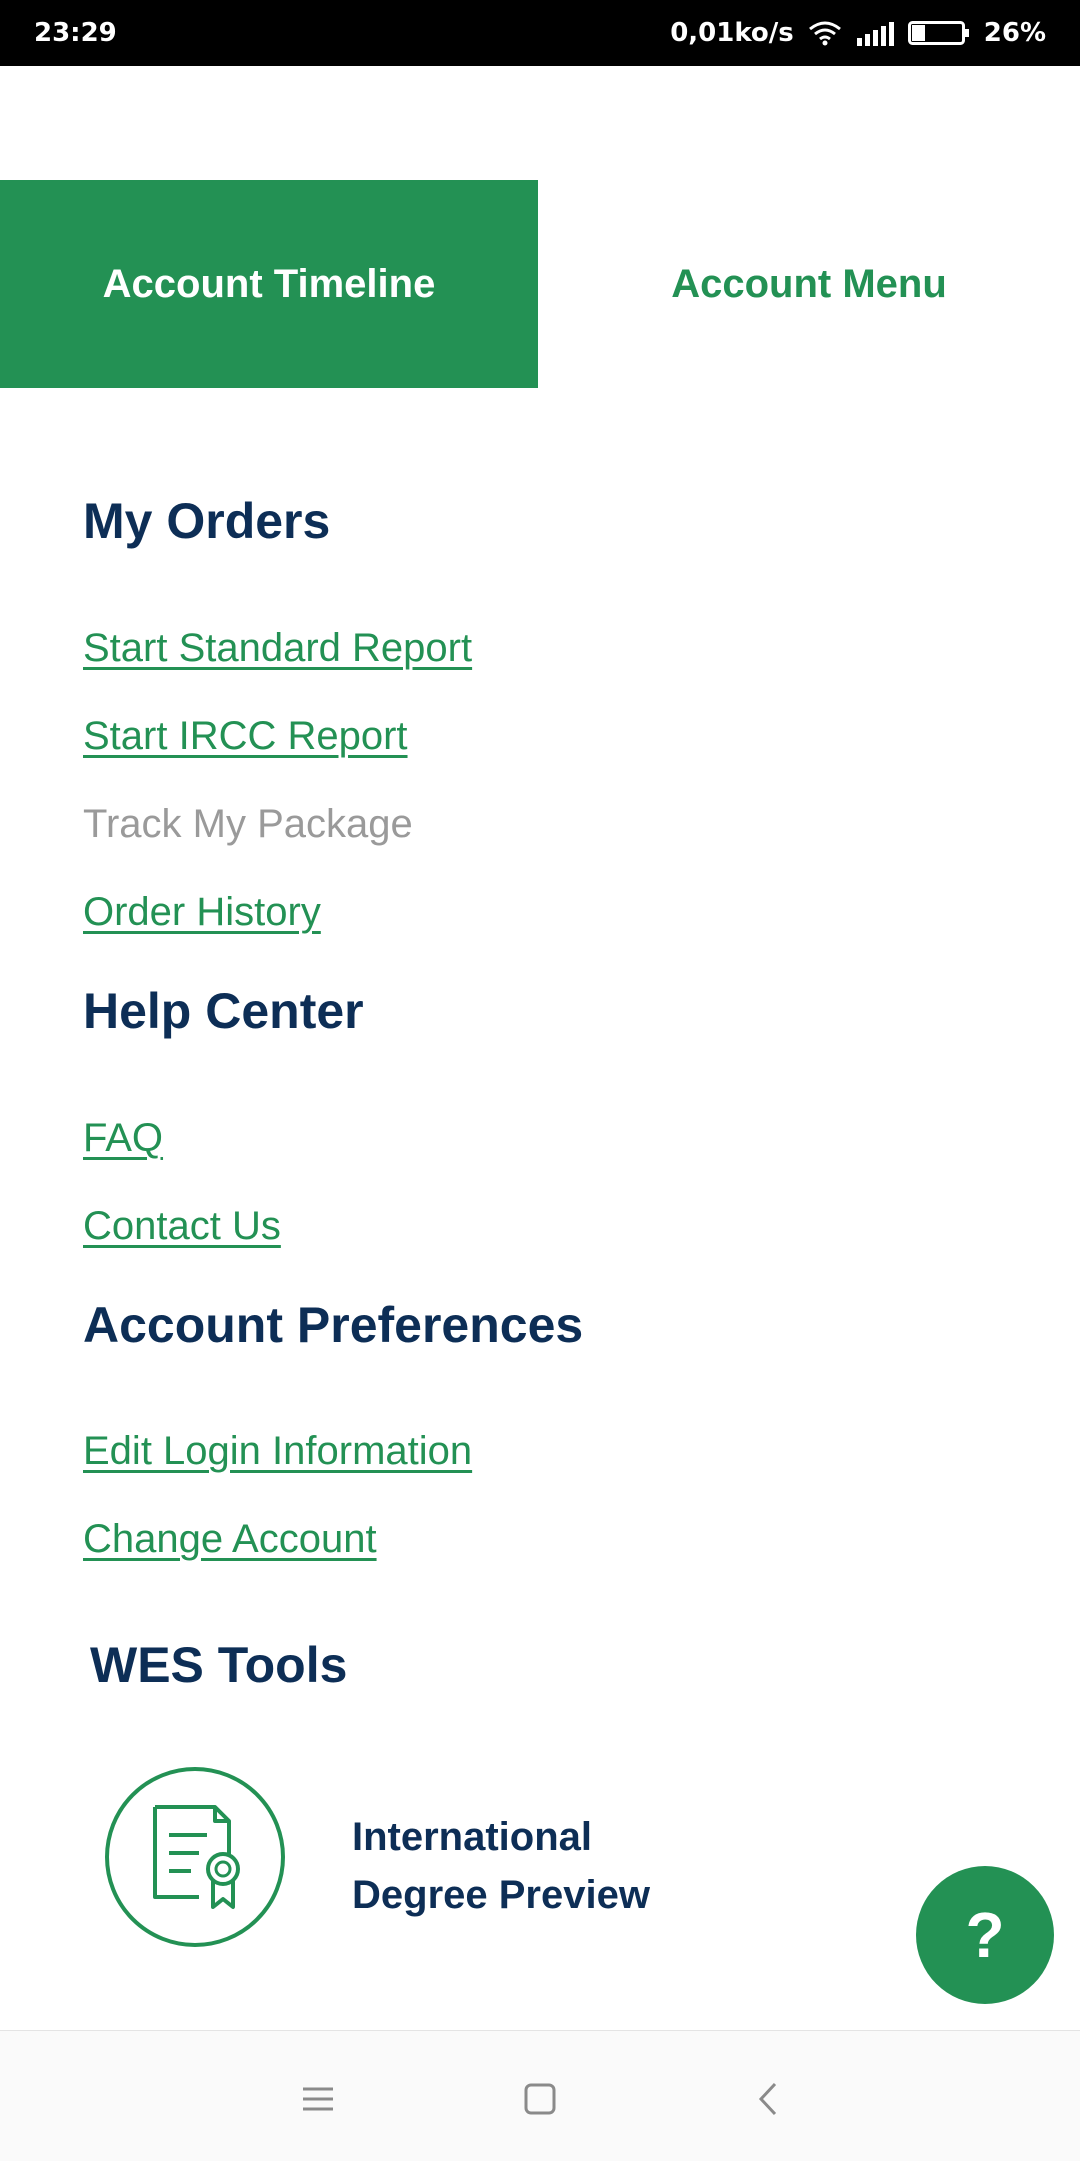  I want to click on edit-login-information-link: Edit Login Information, so click(277, 1451).